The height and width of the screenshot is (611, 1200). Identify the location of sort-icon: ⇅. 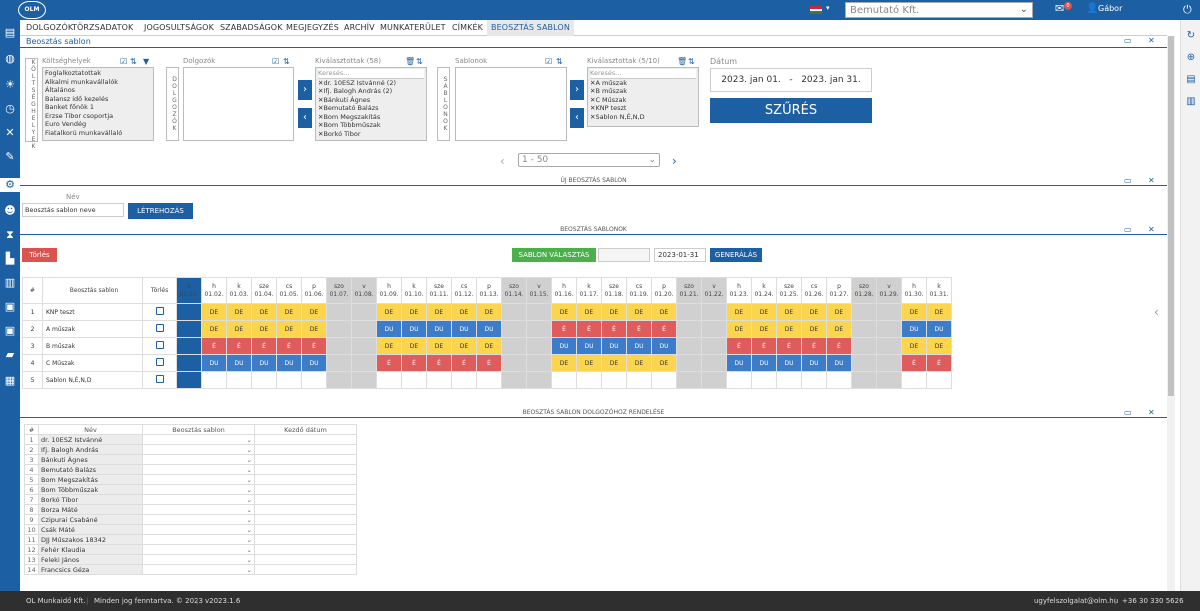
(133, 61).